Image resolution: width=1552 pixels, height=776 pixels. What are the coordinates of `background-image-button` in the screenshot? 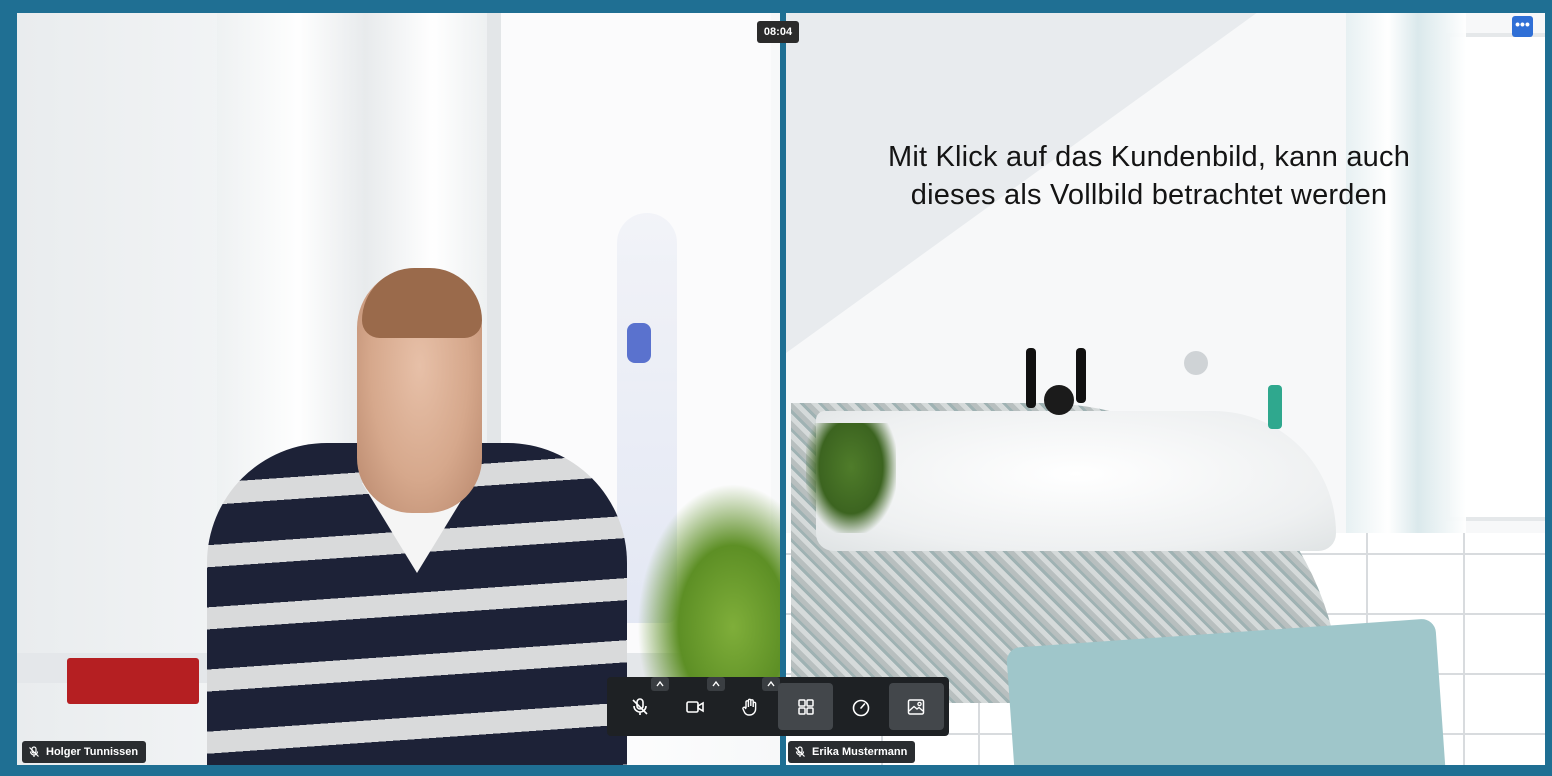 It's located at (916, 706).